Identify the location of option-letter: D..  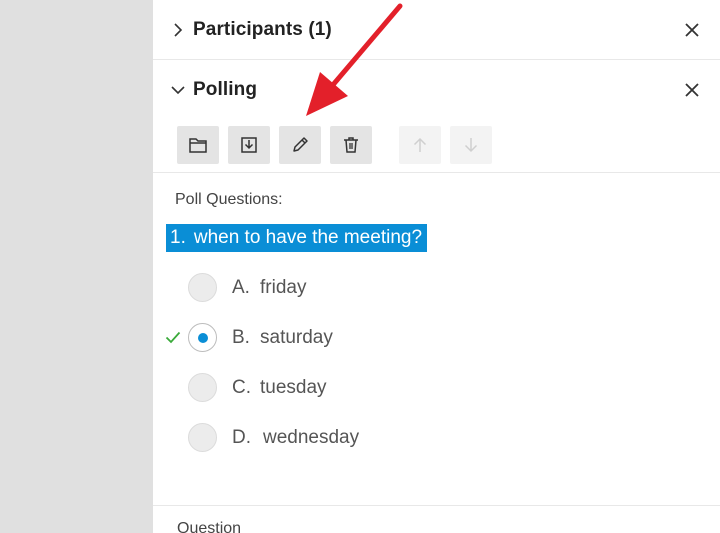
(241, 437).